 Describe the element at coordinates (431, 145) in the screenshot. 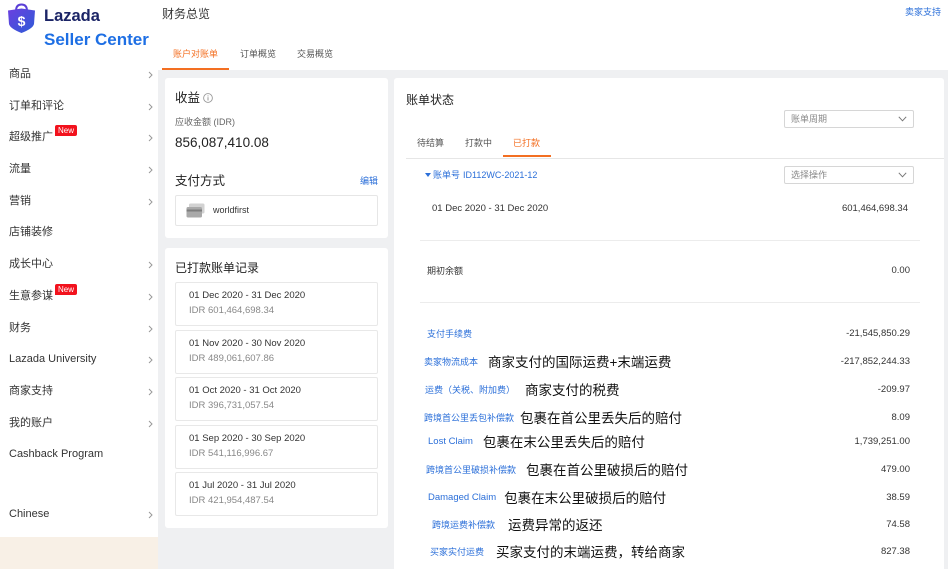

I see `tab-pending-settlement: 待结算` at that location.